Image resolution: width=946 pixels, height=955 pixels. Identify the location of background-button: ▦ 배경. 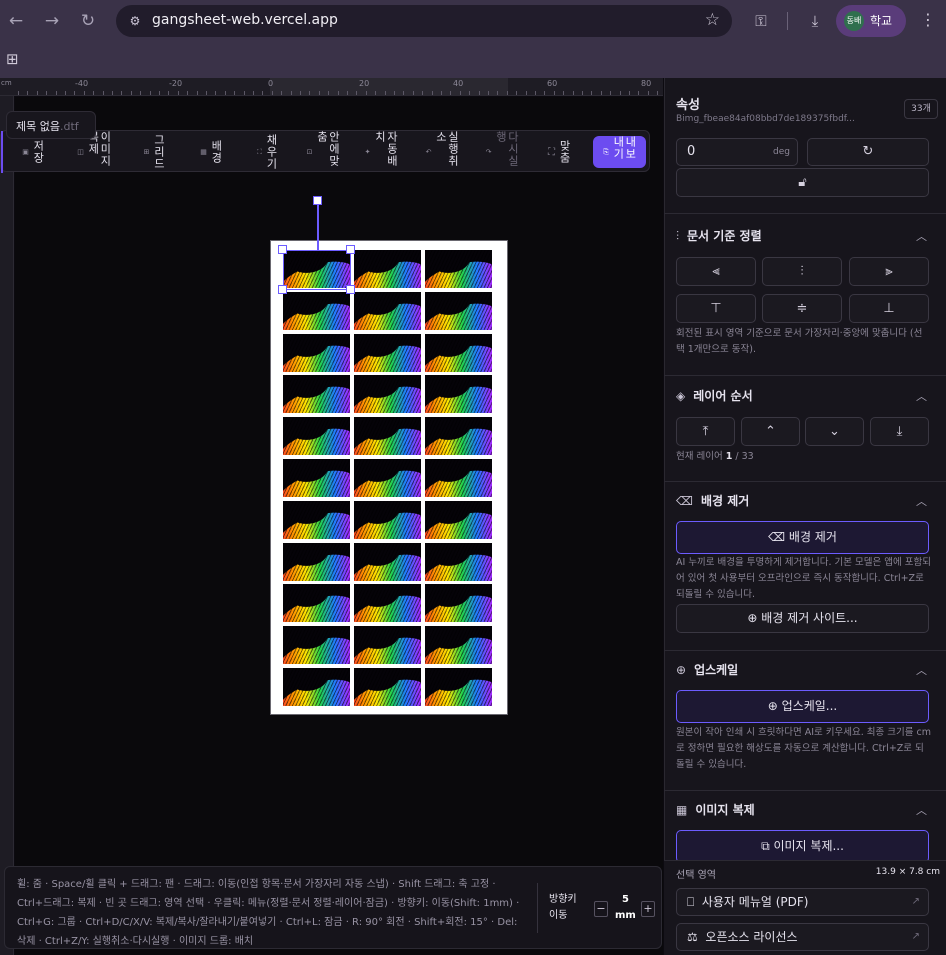
(211, 152).